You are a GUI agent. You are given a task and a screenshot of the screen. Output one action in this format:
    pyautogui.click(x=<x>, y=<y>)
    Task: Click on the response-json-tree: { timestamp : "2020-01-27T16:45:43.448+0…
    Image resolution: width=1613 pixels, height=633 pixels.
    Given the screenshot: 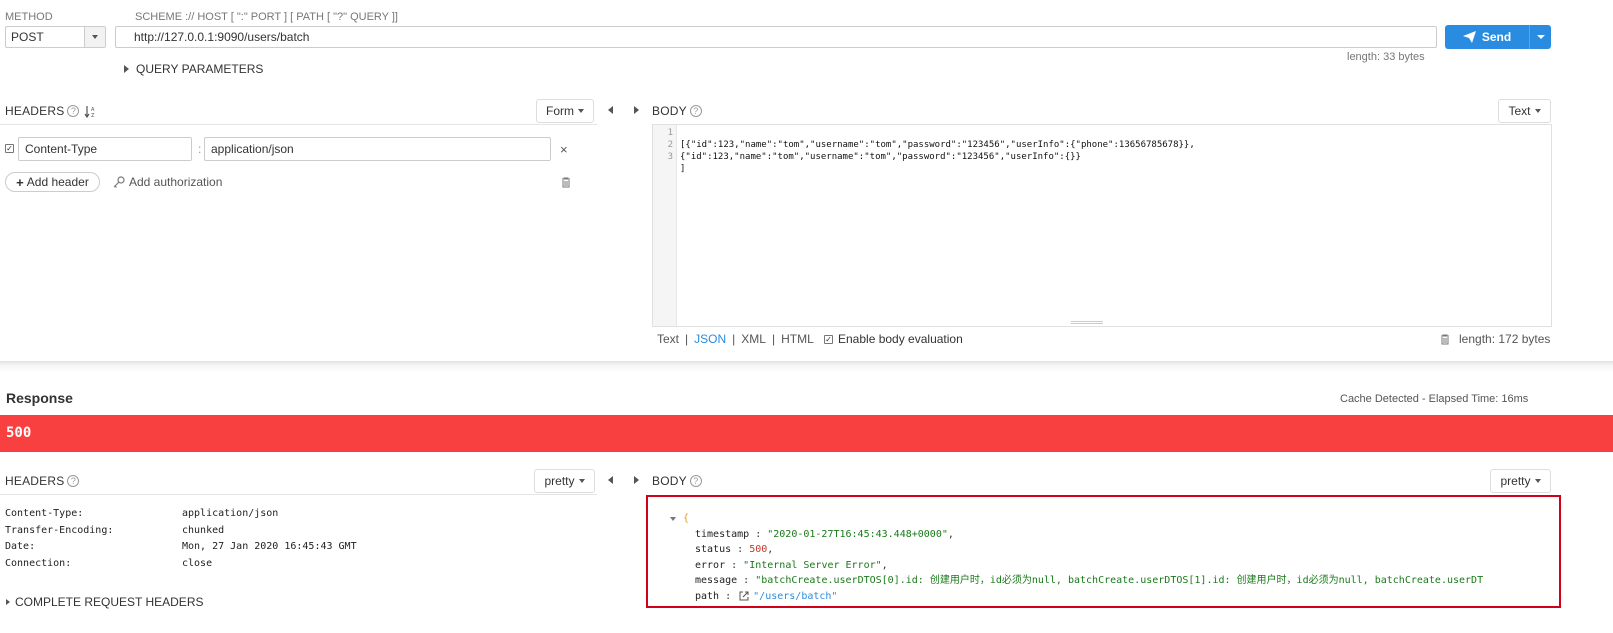 What is the action you would take?
    pyautogui.click(x=1076, y=557)
    